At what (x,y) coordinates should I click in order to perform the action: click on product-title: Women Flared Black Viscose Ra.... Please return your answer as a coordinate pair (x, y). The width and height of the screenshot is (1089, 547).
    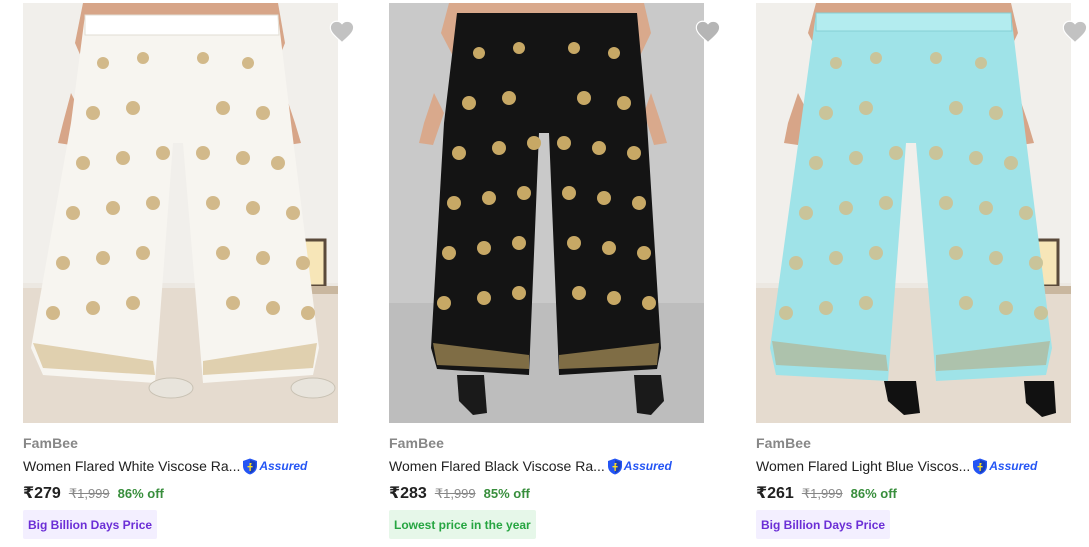
    Looking at the image, I should click on (497, 466).